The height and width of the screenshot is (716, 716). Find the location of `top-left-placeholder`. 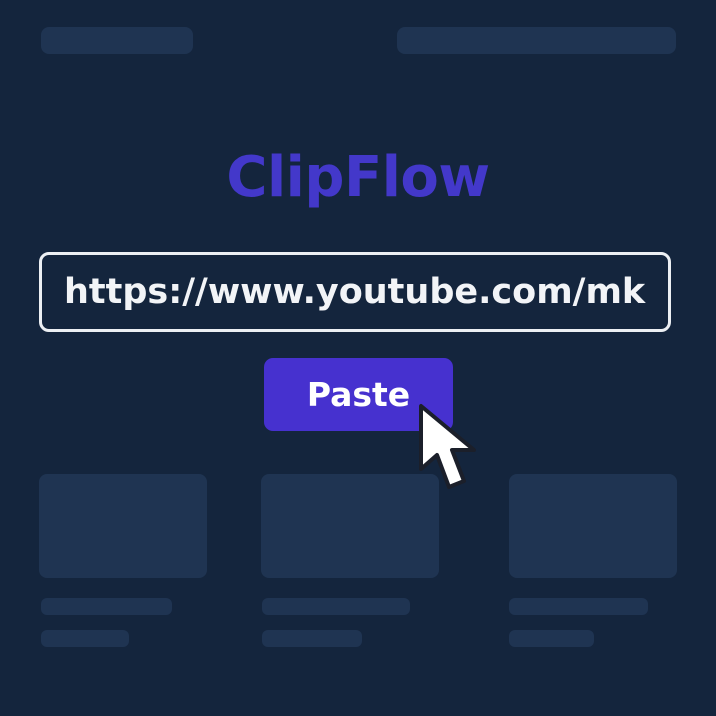

top-left-placeholder is located at coordinates (117, 40).